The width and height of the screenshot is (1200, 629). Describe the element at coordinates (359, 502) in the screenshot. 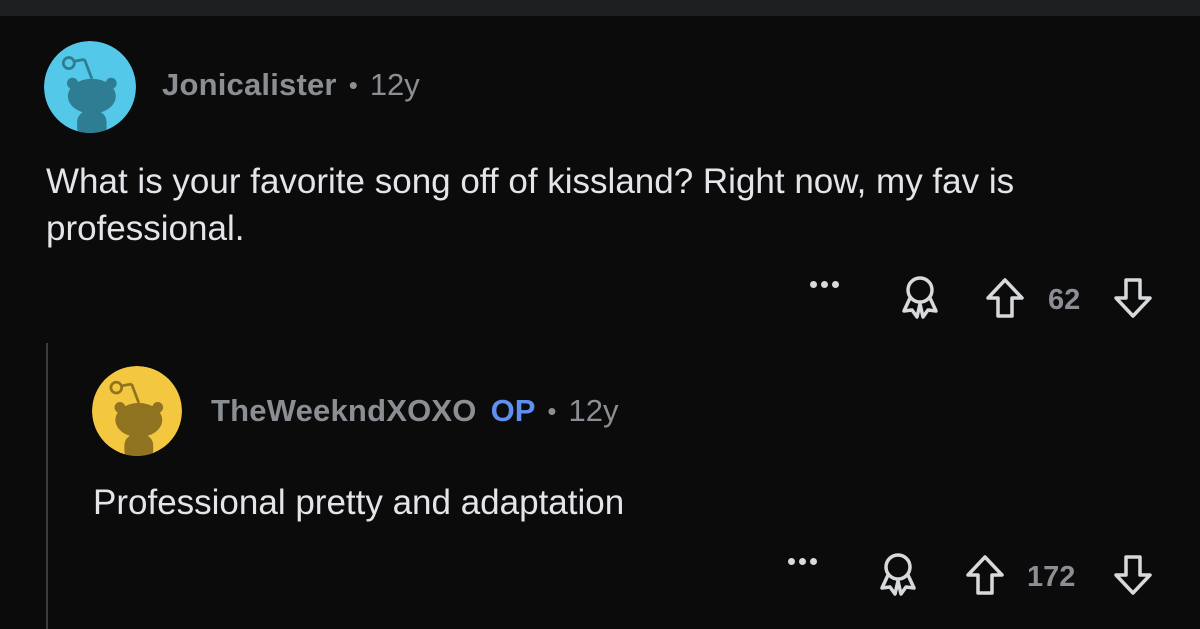

I see `comment-body: Professional pretty and adaptation` at that location.